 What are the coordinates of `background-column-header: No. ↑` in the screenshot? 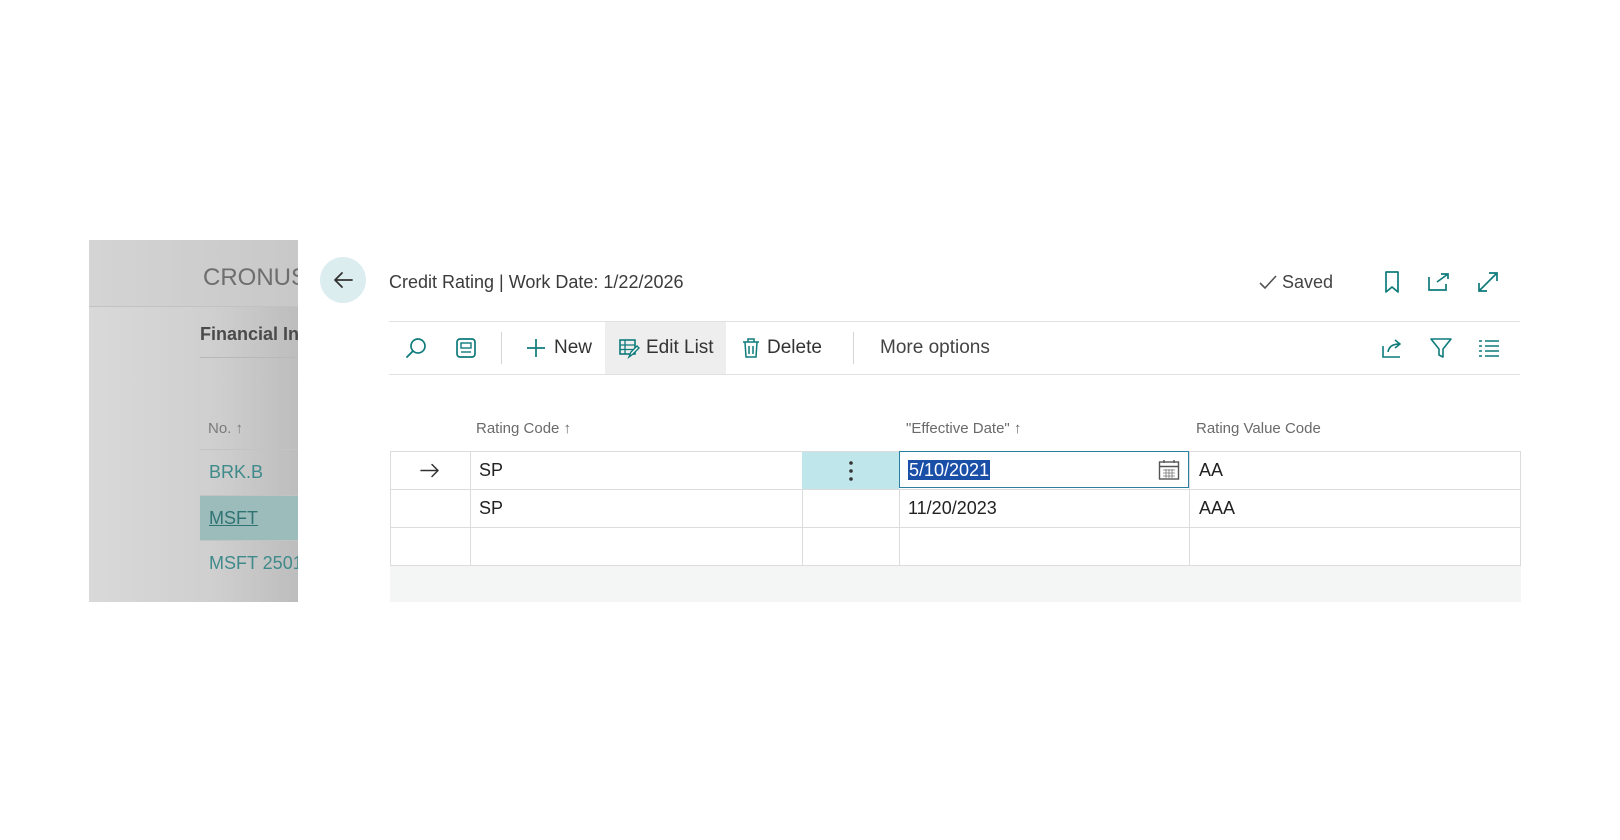 It's located at (226, 428).